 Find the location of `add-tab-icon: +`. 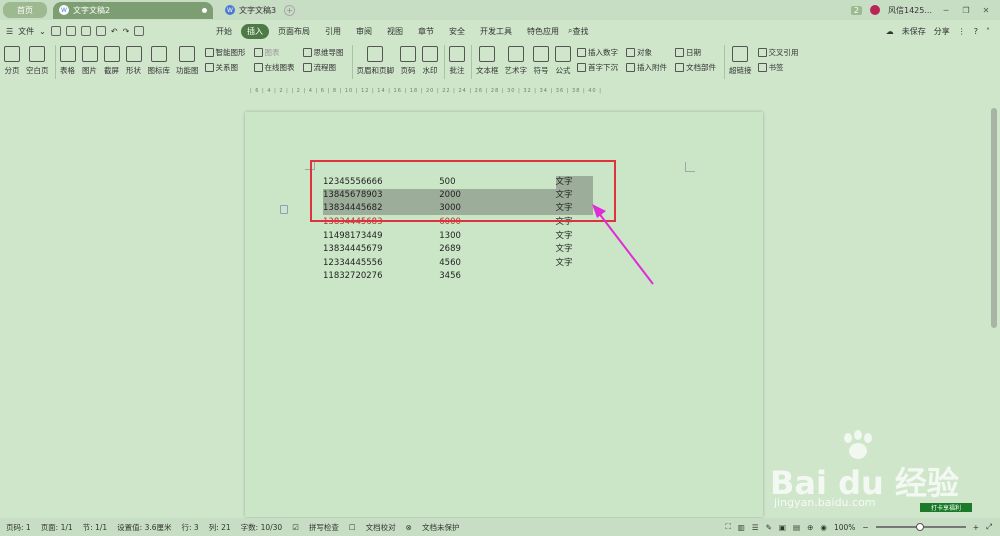

add-tab-icon: + is located at coordinates (290, 10).